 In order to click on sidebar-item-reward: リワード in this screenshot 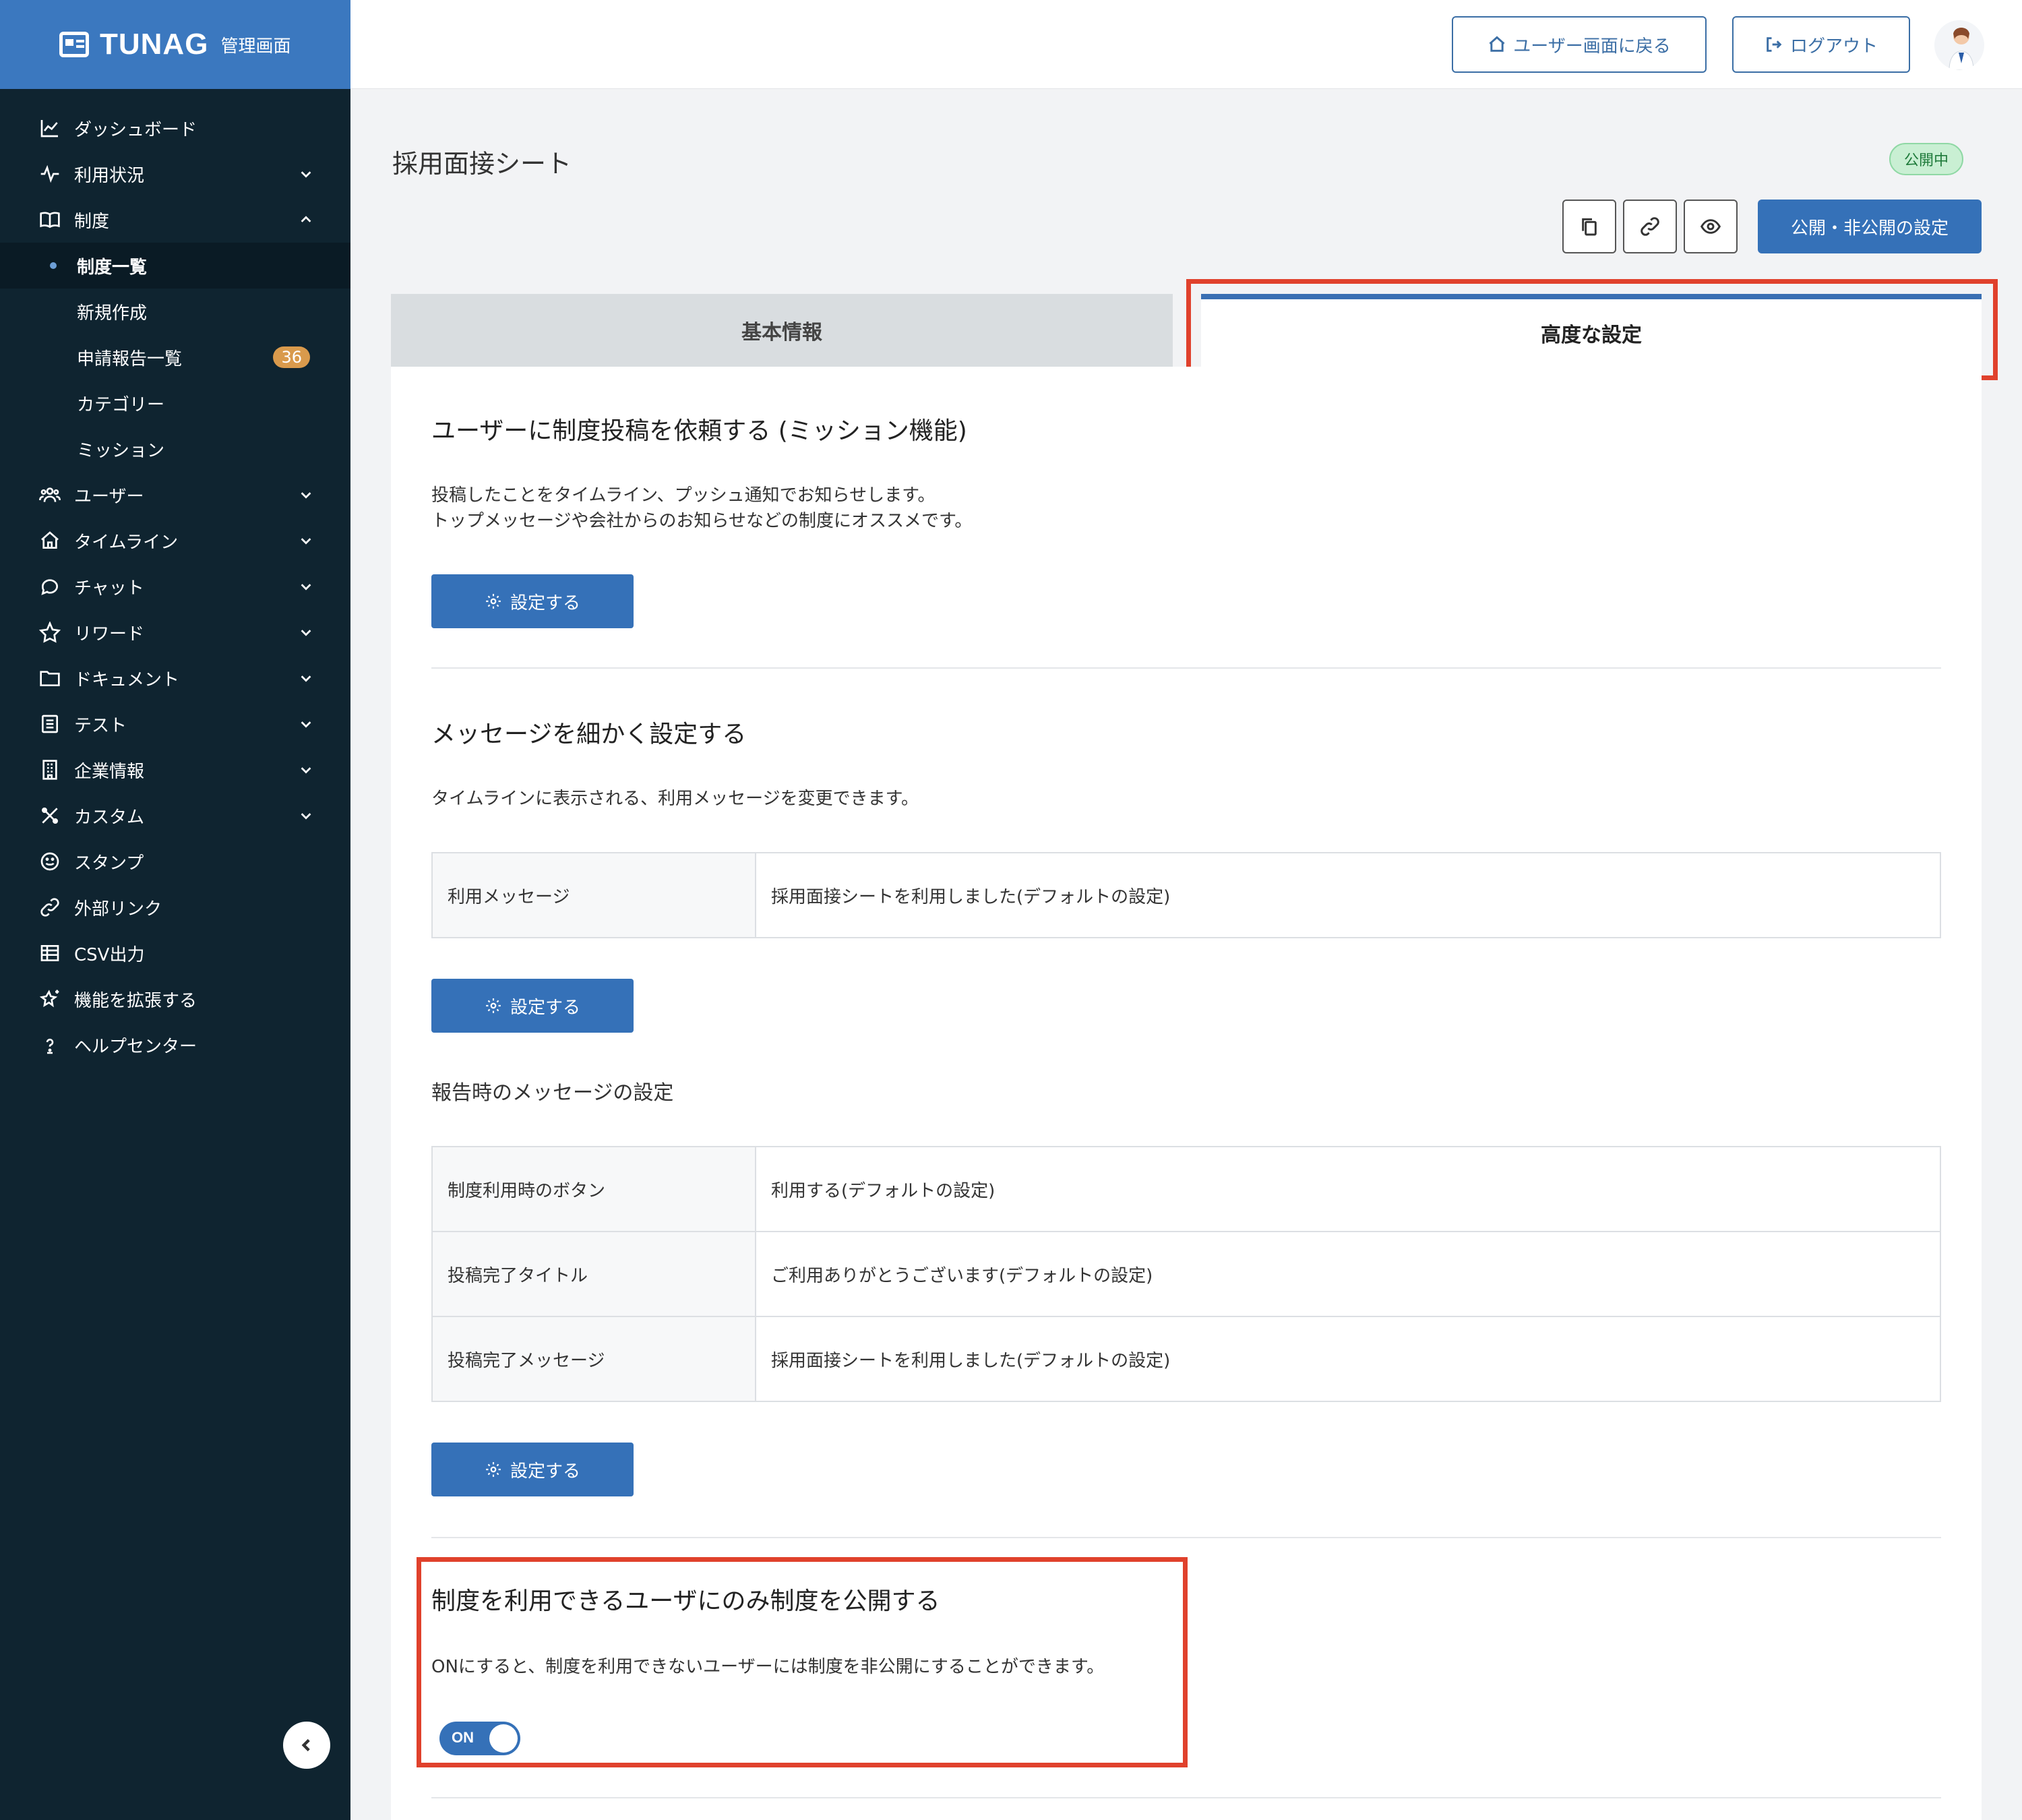, I will do `click(175, 632)`.